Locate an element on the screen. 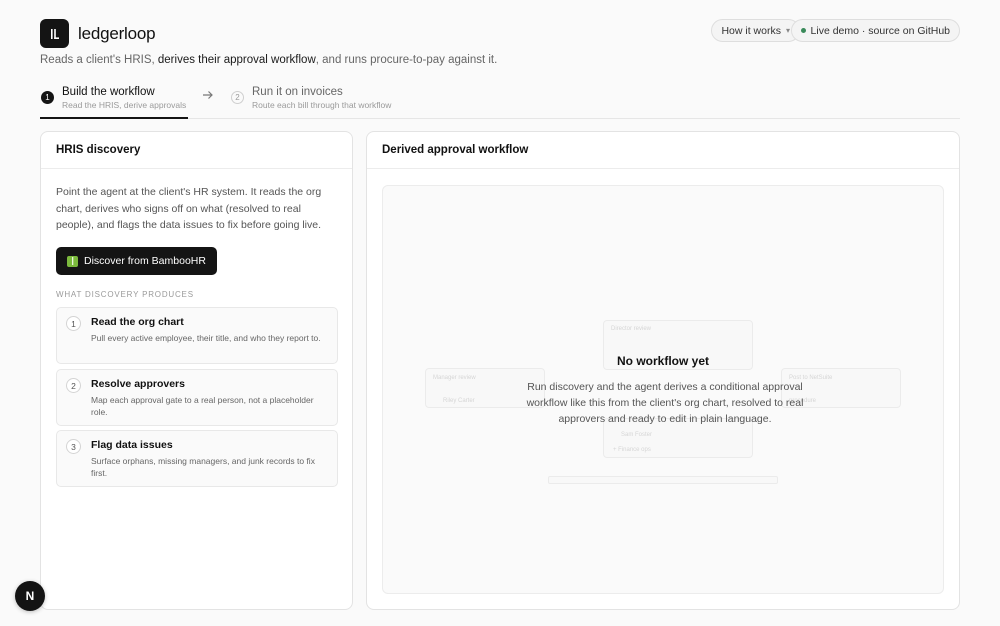  panel-title: HRIS discovery is located at coordinates (196, 150).